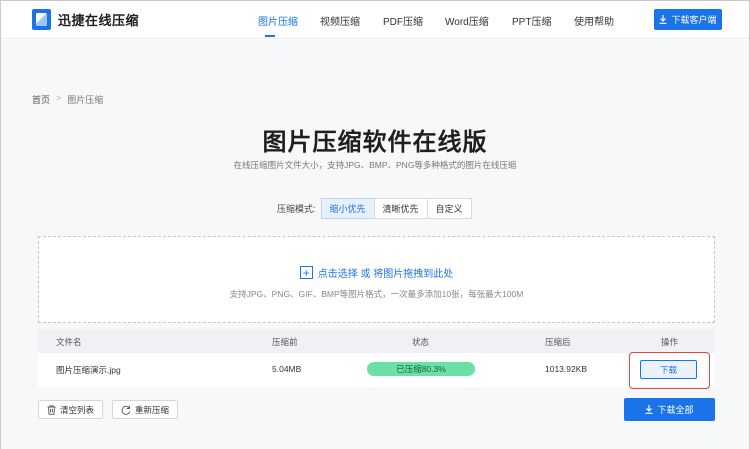 The image size is (750, 449). I want to click on clear-list-button: 清空列表, so click(71, 409).